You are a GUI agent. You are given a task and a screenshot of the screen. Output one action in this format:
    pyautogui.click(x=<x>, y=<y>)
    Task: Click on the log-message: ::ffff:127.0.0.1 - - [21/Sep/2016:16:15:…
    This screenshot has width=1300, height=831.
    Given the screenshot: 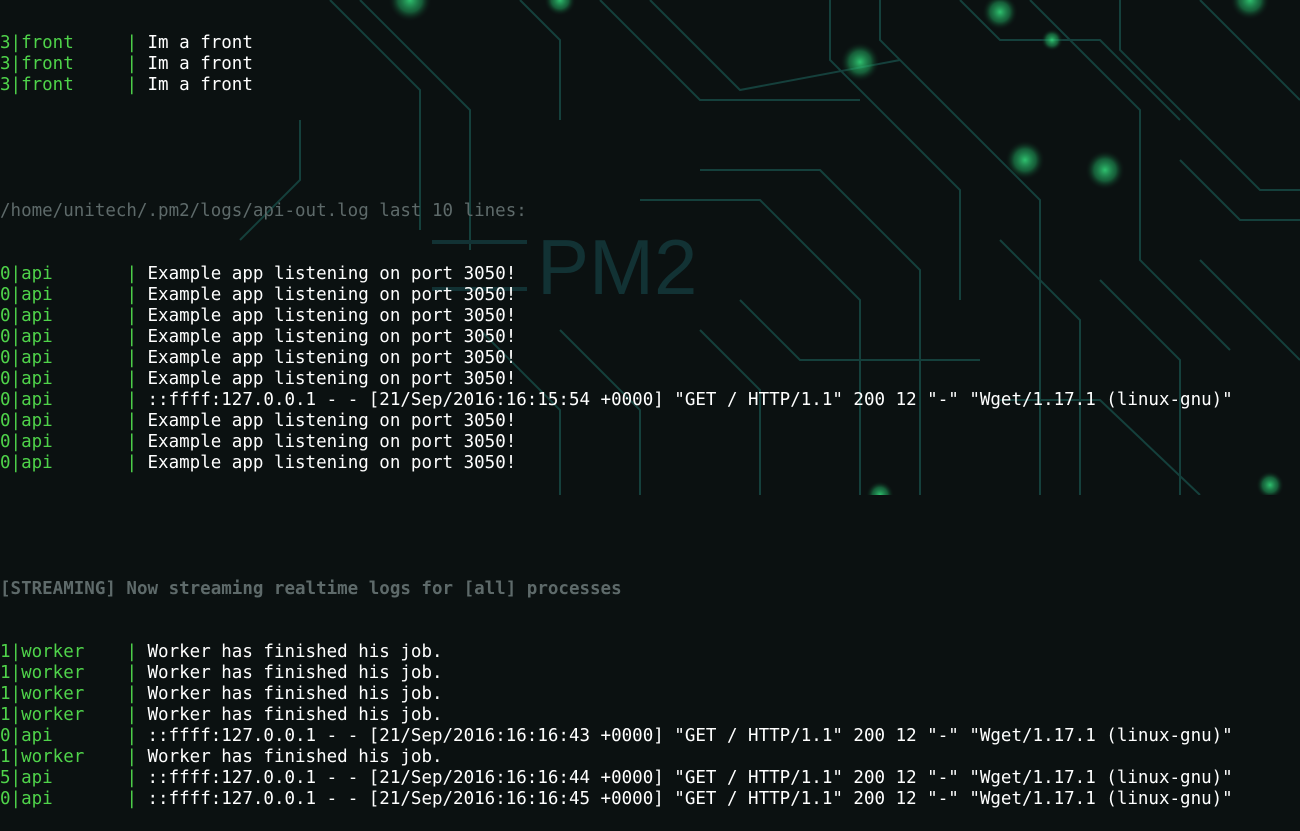 What is the action you would take?
    pyautogui.click(x=690, y=400)
    